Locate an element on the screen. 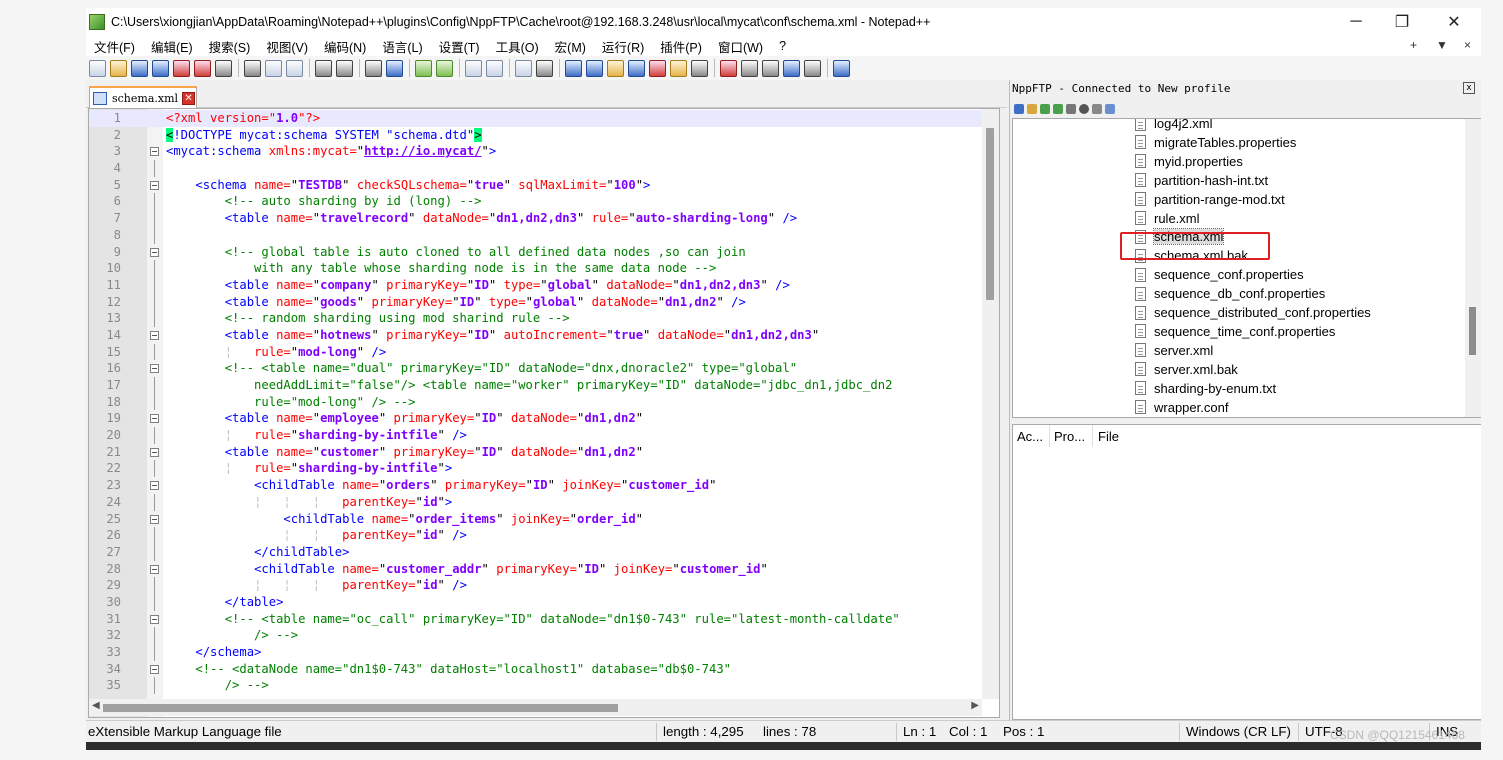  file-item: myid.properties is located at coordinates (1189, 161).